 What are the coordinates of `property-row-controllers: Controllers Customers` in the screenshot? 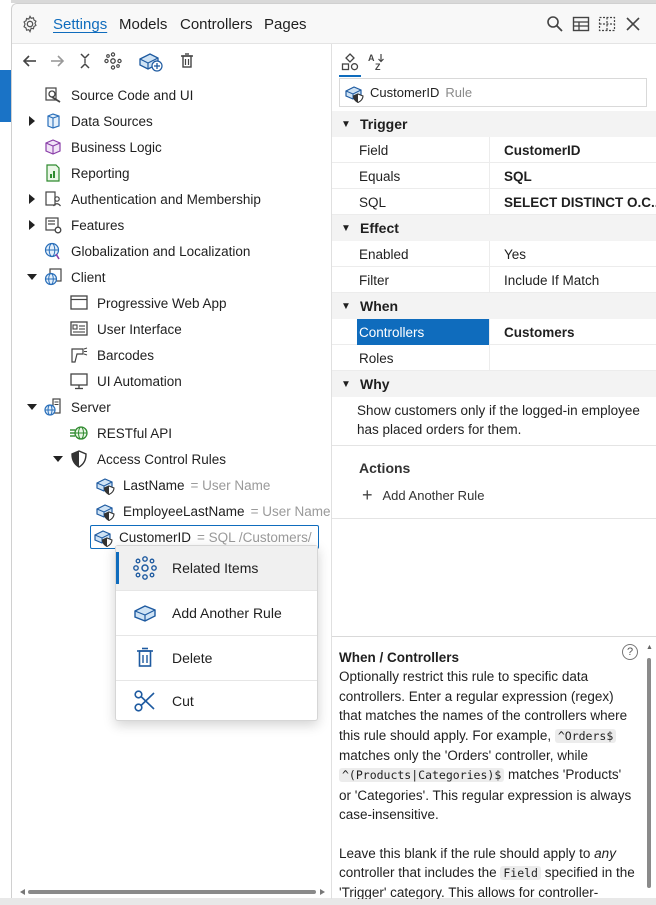 It's located at (494, 332).